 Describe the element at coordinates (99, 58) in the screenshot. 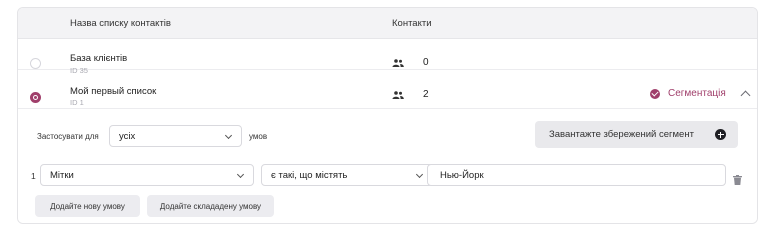

I see `list-name: База клієнтів` at that location.